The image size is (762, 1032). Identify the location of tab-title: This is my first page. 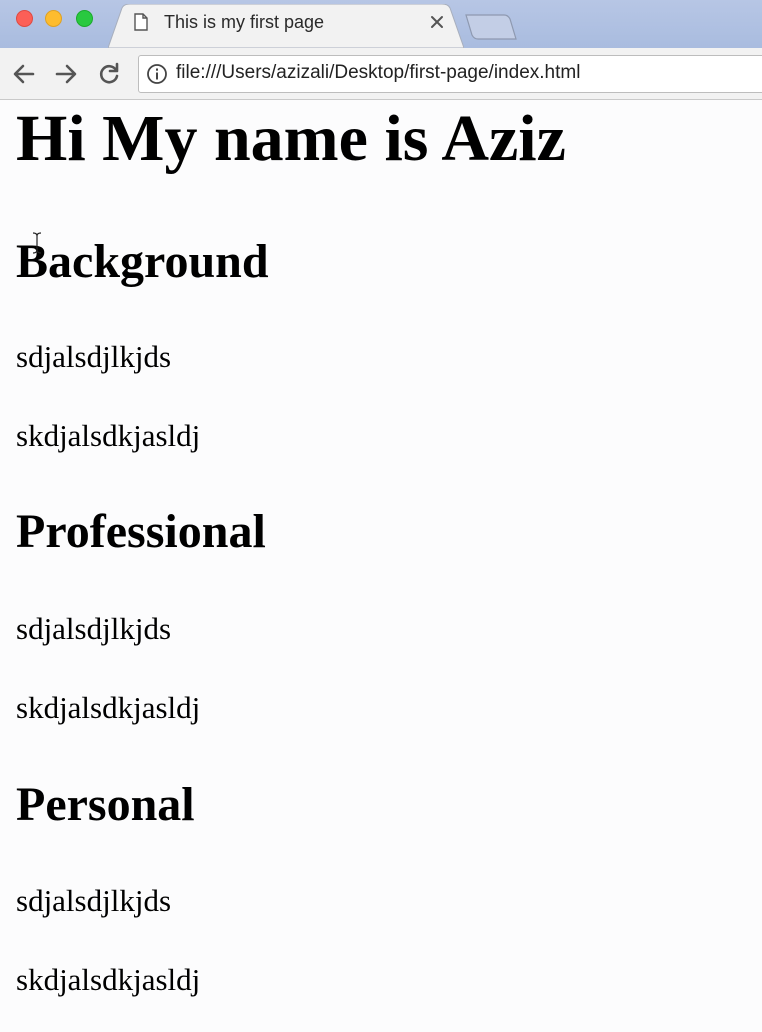
(244, 22).